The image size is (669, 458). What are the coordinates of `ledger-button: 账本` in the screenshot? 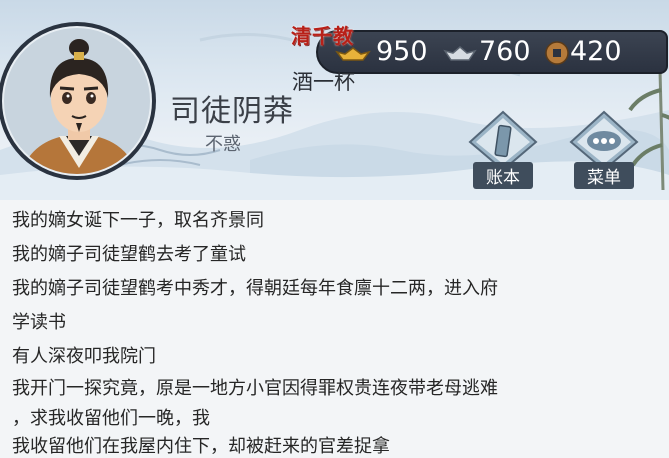 It's located at (503, 149).